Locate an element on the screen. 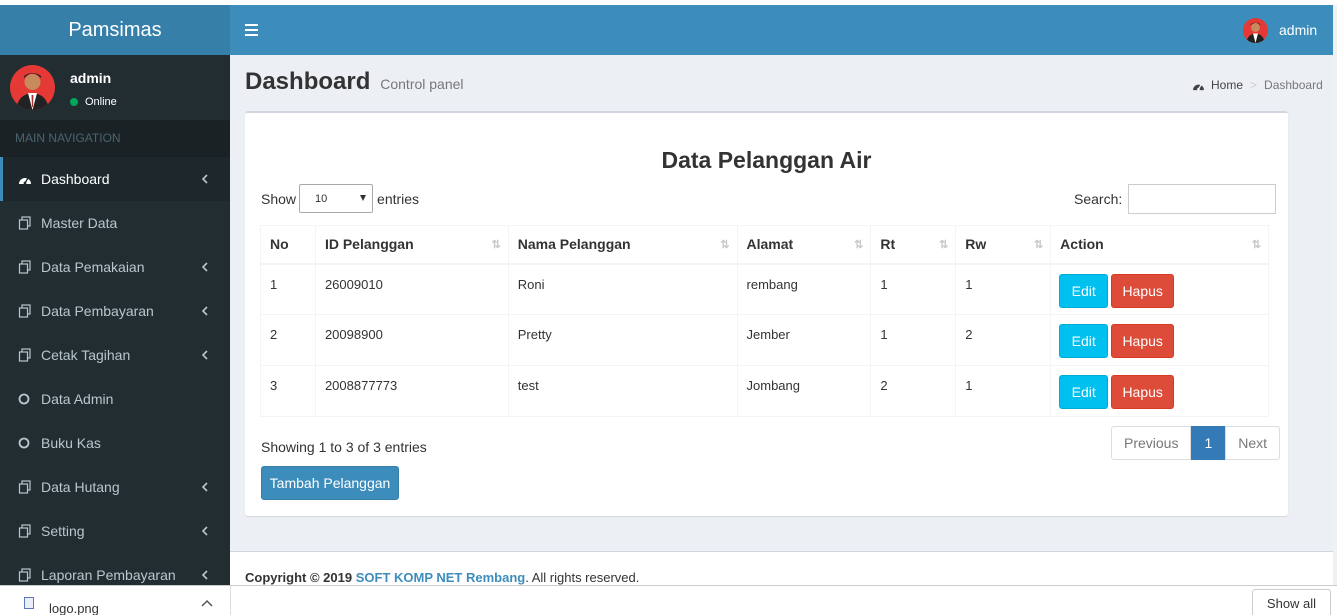 The width and height of the screenshot is (1337, 615). header-user-name: admin is located at coordinates (1298, 30).